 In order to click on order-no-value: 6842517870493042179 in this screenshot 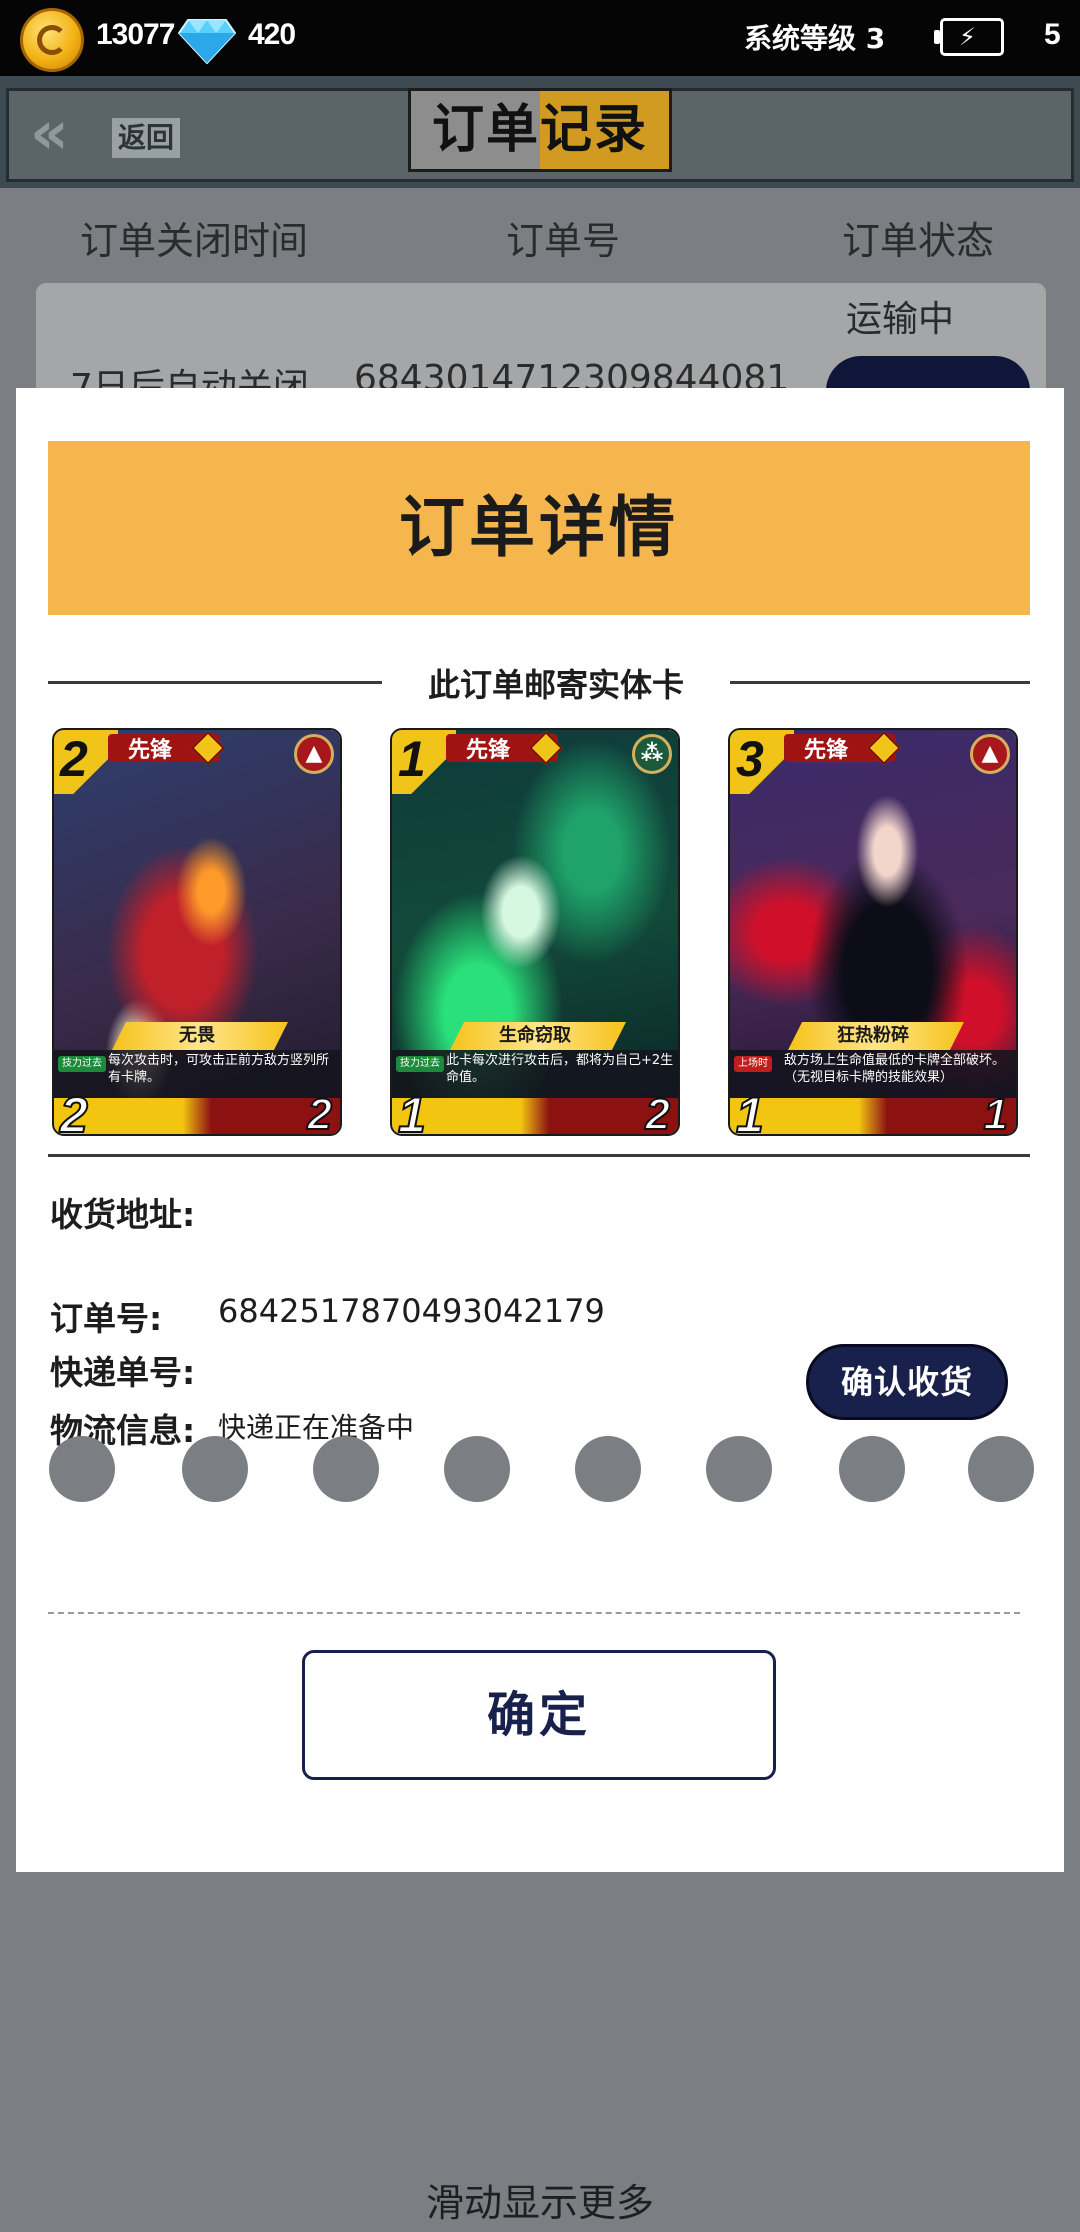, I will do `click(411, 1311)`.